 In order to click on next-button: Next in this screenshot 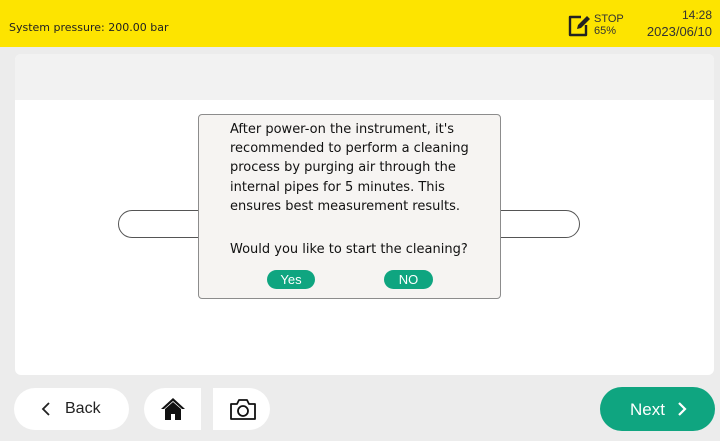, I will do `click(657, 409)`.